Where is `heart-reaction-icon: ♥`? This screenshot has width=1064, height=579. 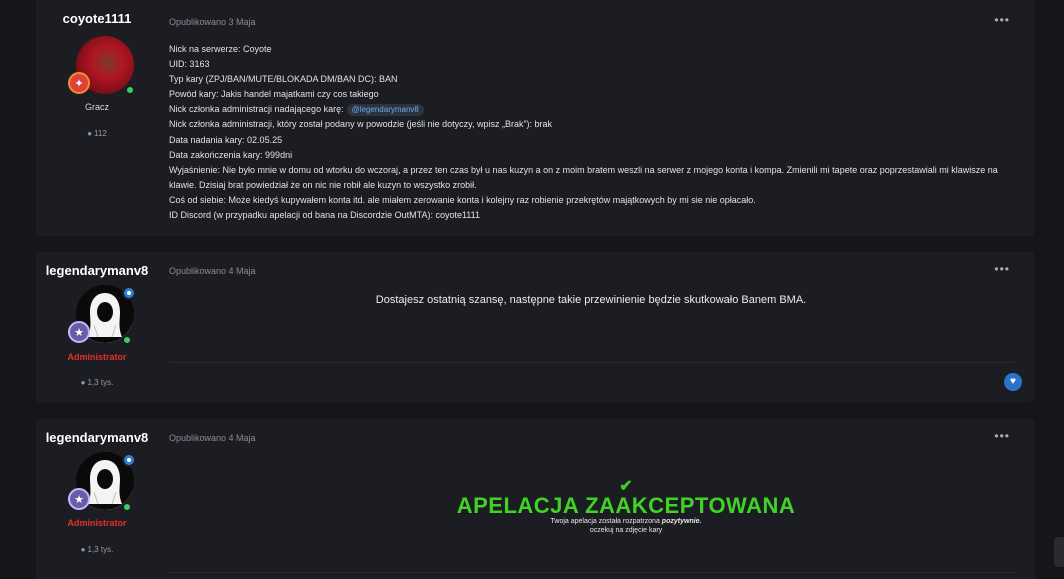 heart-reaction-icon: ♥ is located at coordinates (1013, 382).